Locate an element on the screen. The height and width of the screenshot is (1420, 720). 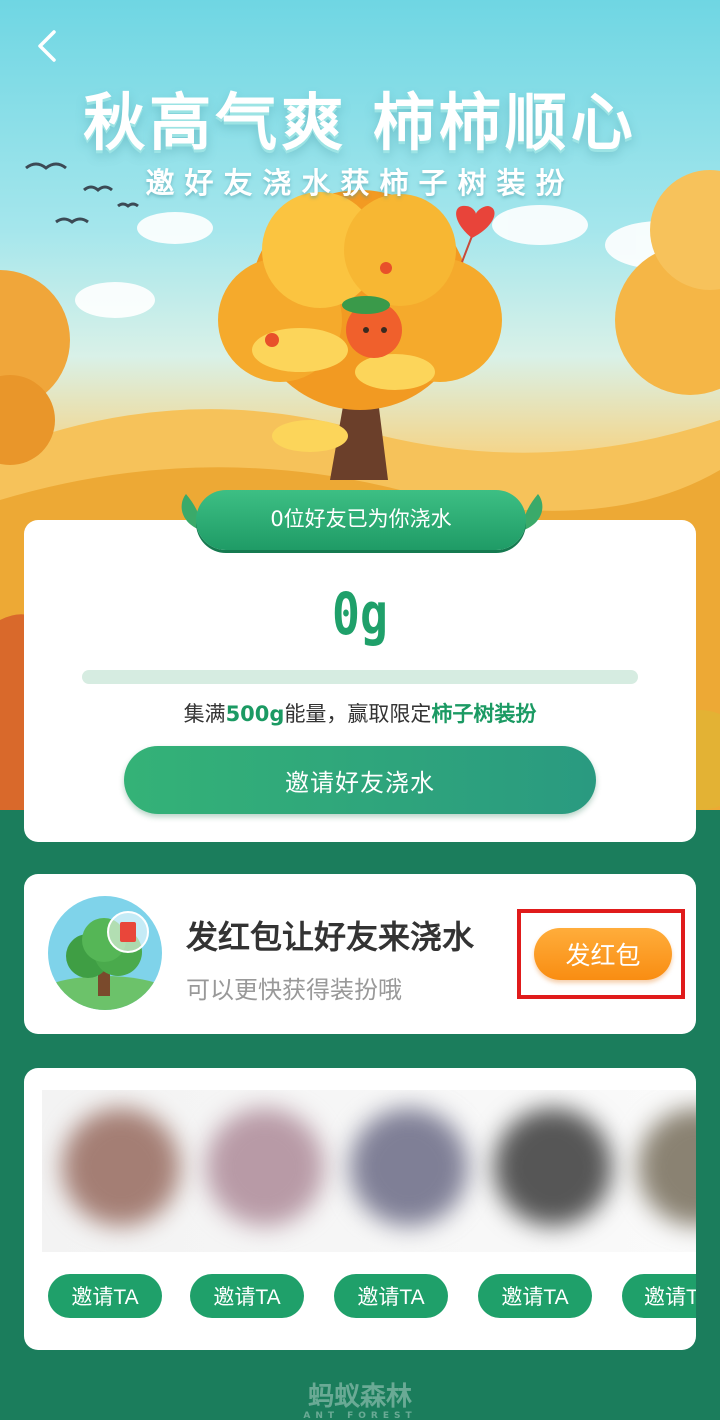
back-button is located at coordinates (48, 46).